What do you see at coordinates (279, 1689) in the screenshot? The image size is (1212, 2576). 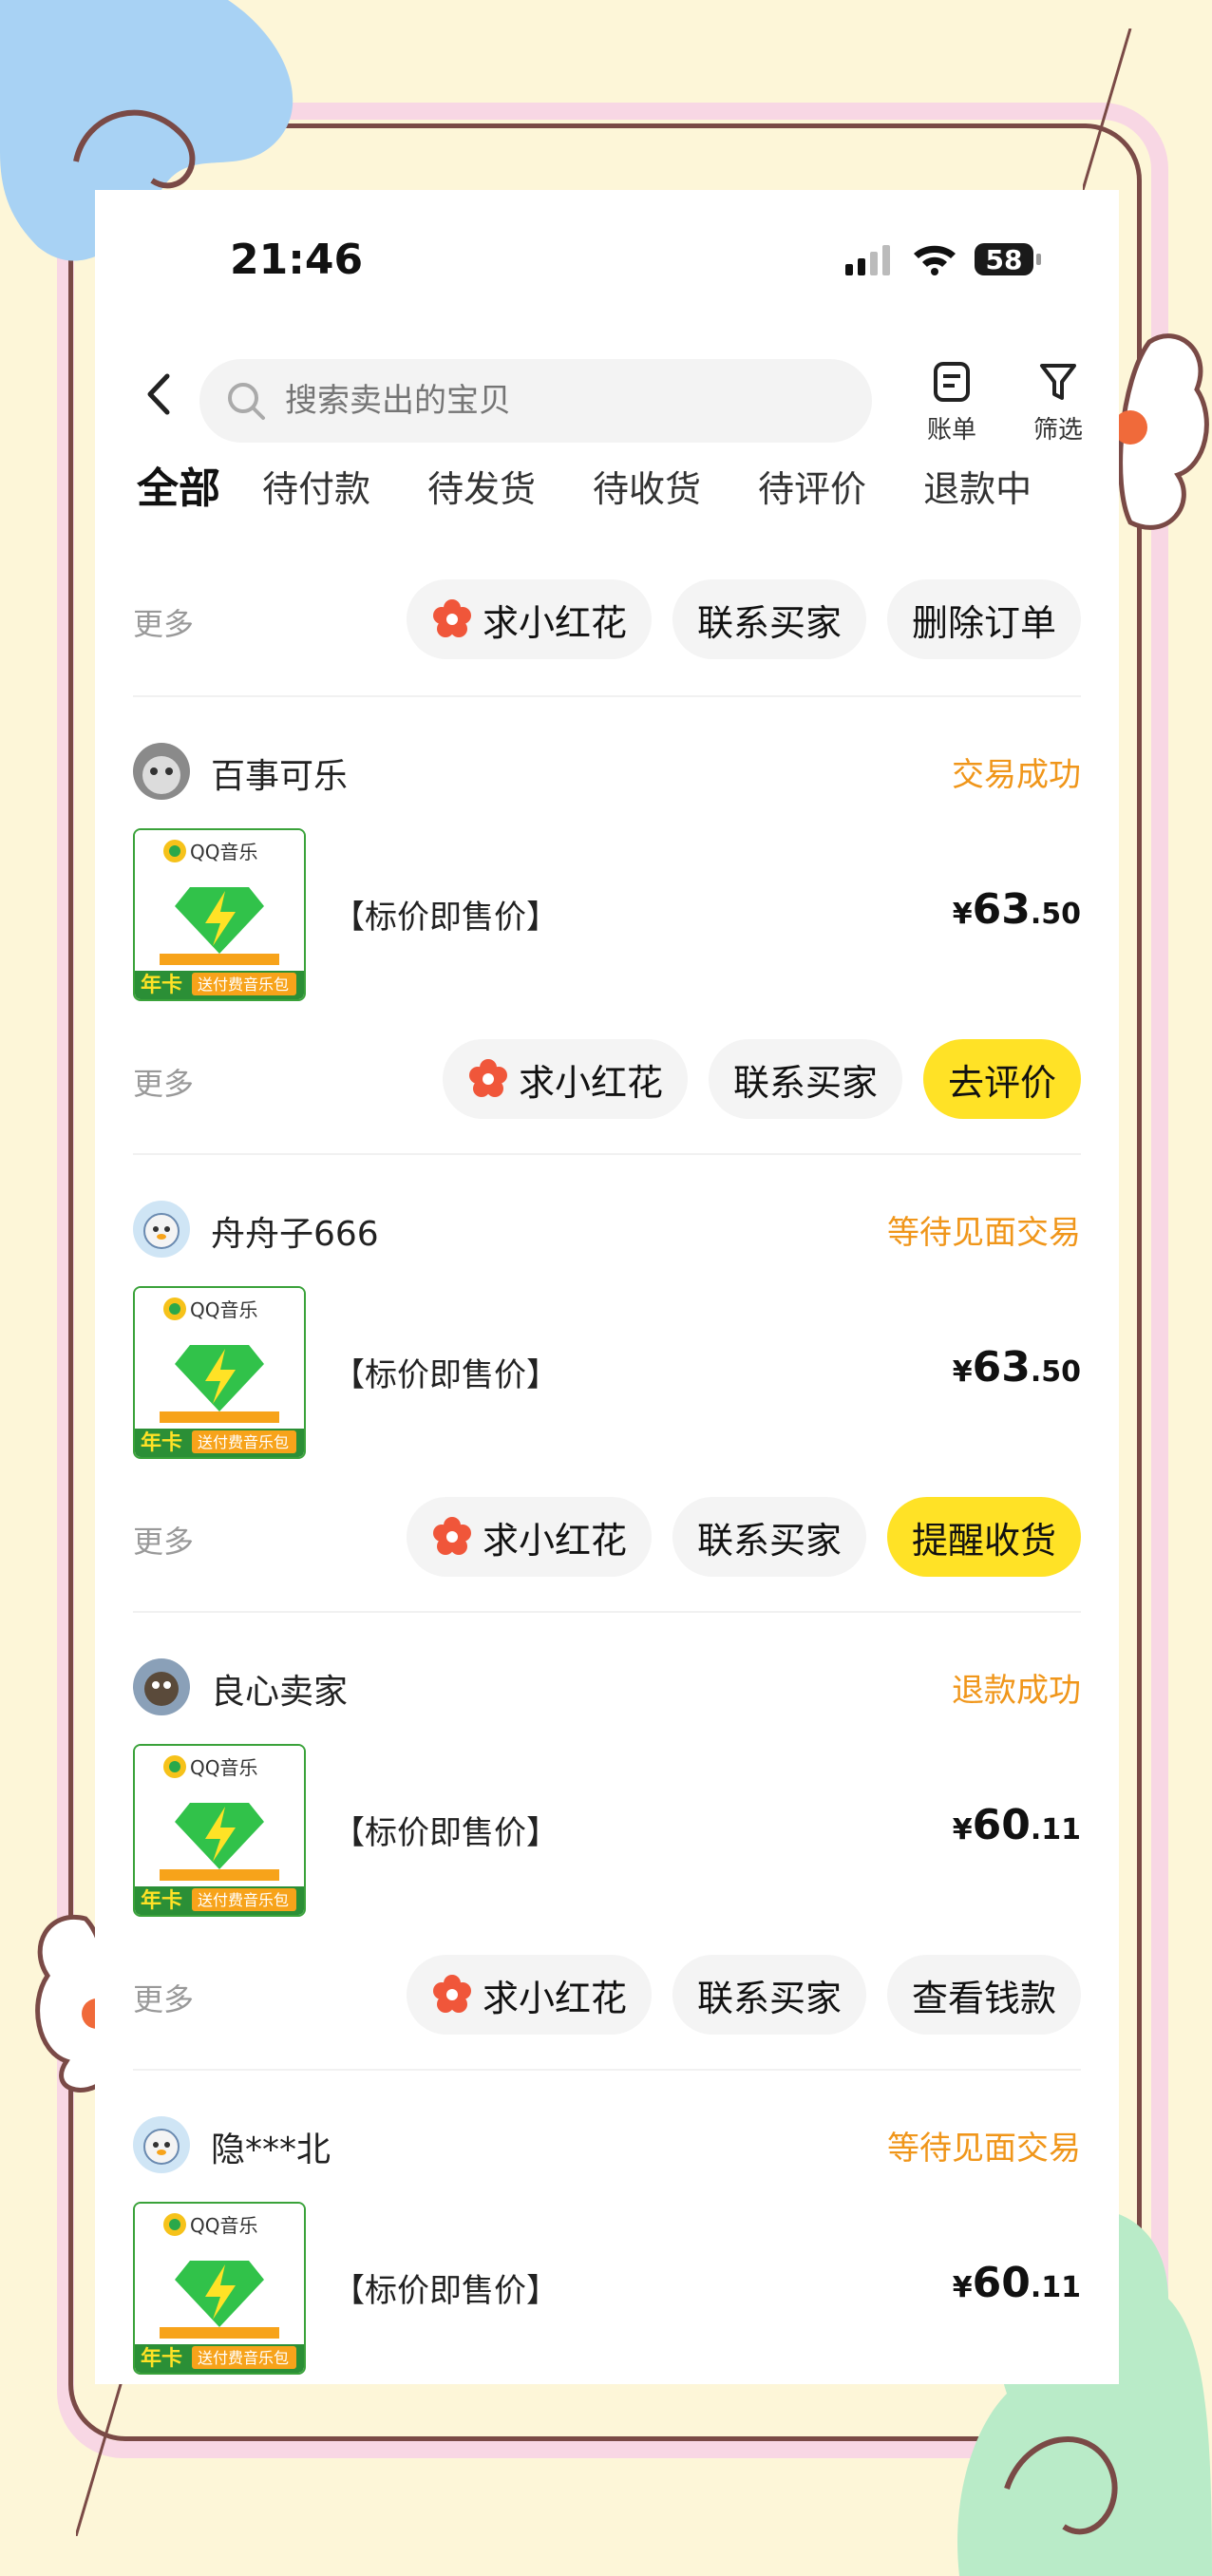 I see `seller-name: 良心卖家` at bounding box center [279, 1689].